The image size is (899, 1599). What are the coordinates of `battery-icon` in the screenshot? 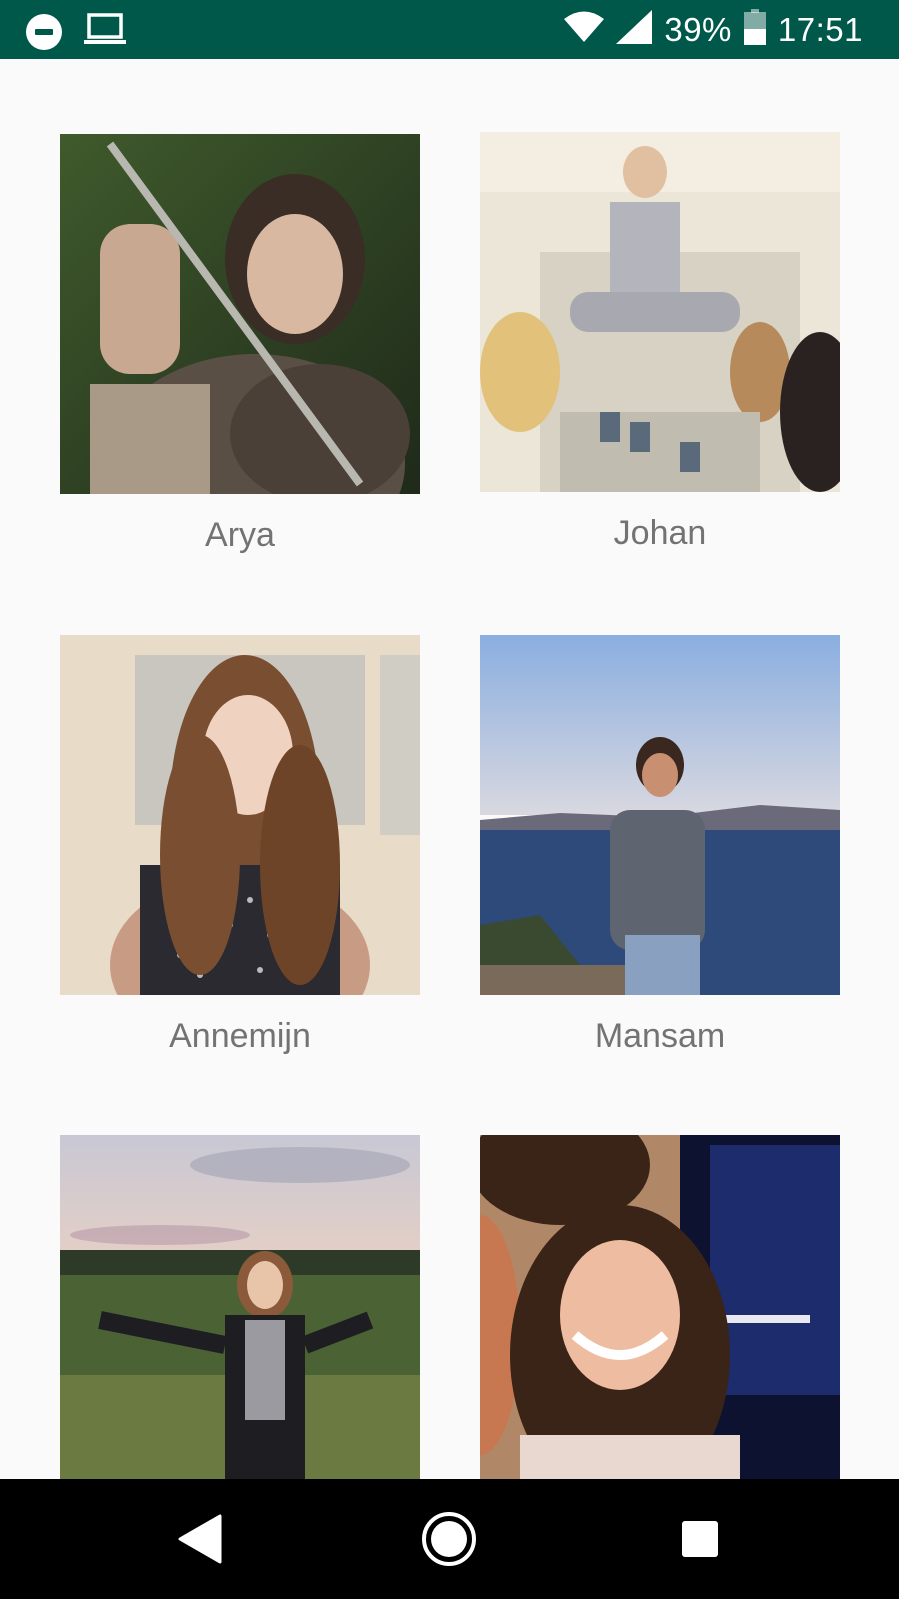 It's located at (754, 29).